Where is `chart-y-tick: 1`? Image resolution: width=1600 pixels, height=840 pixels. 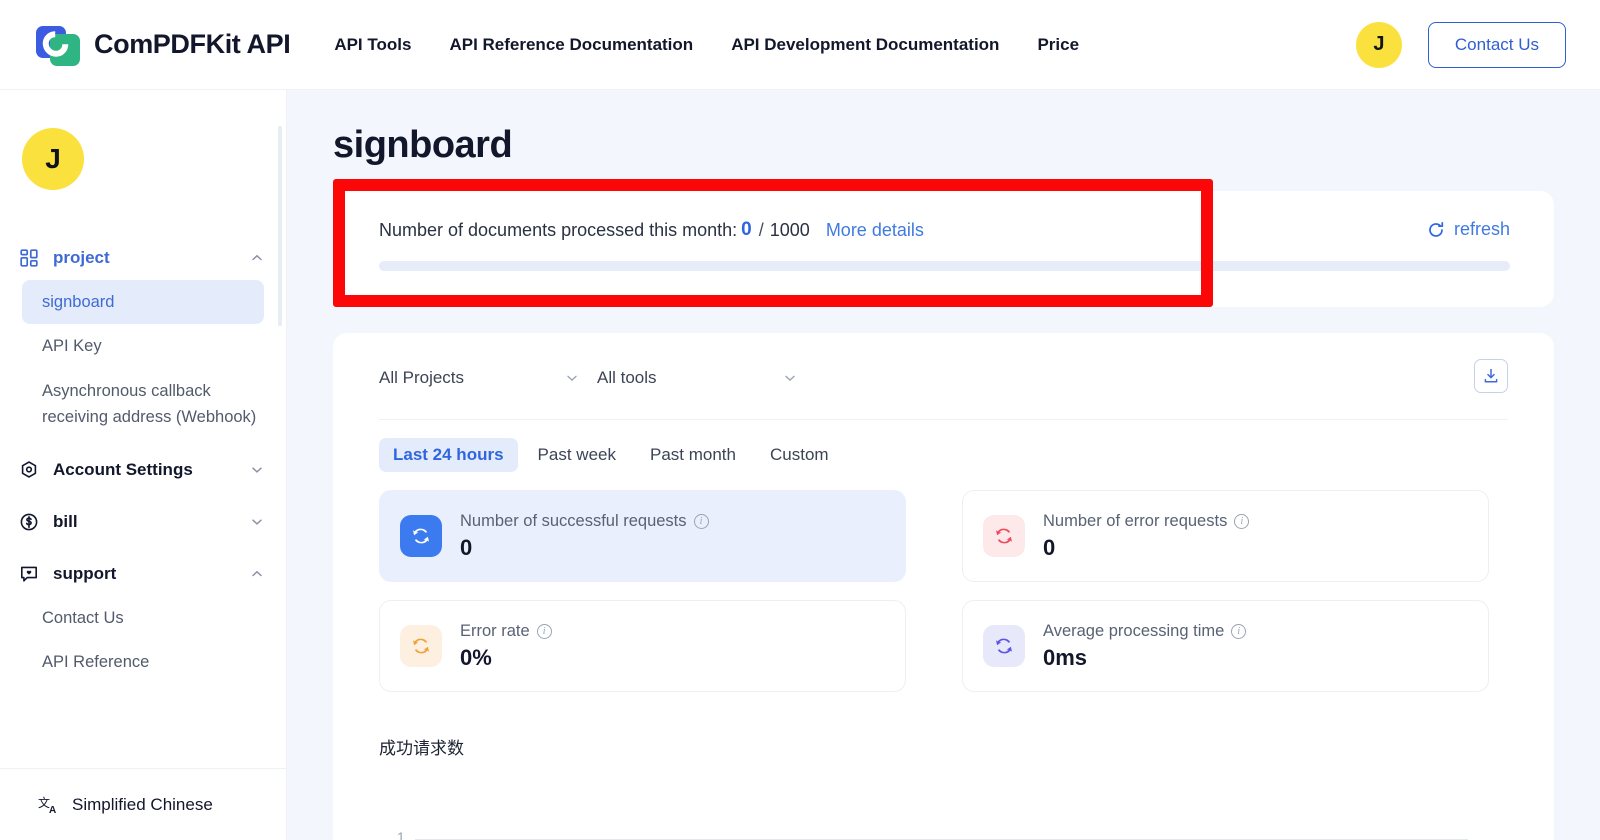 chart-y-tick: 1 is located at coordinates (401, 834).